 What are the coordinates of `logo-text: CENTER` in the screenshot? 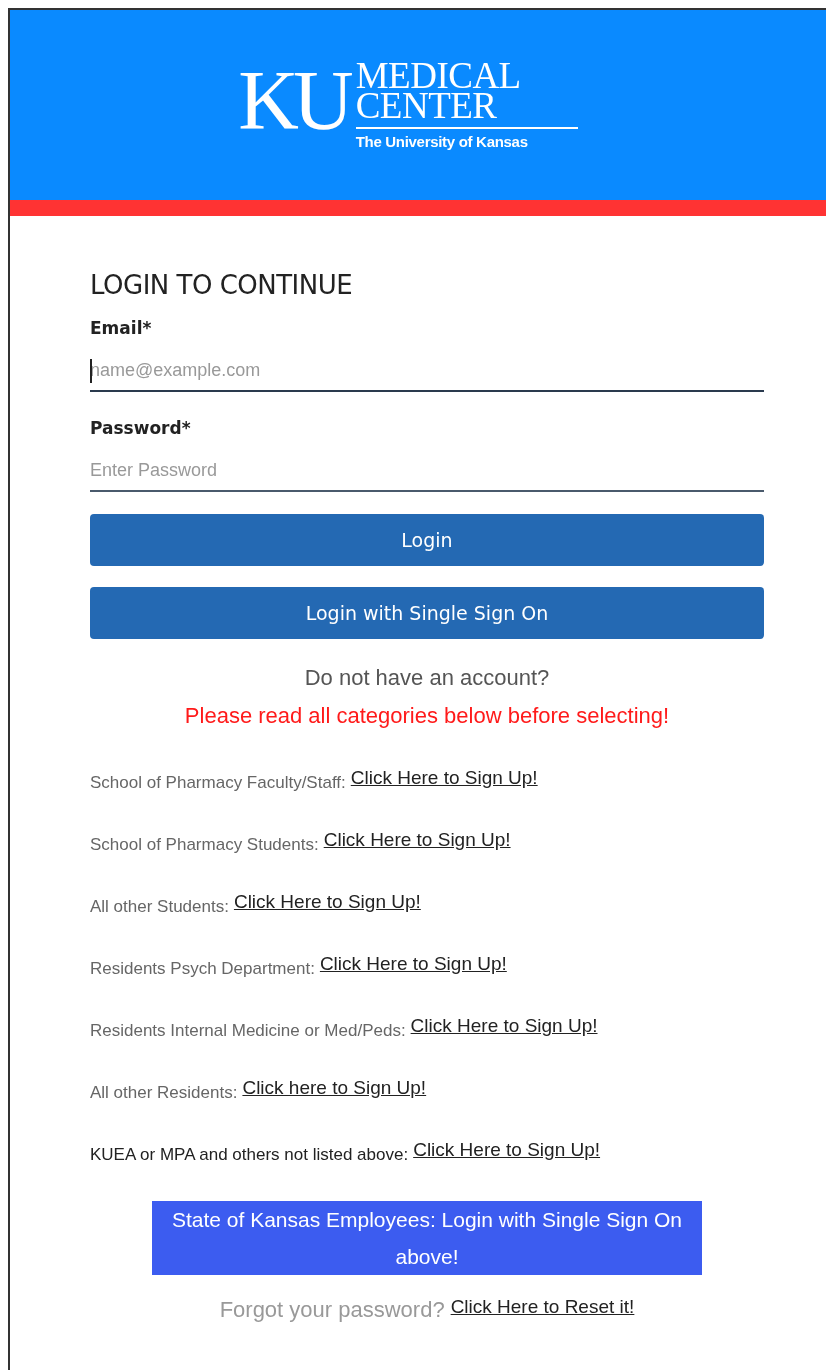 It's located at (426, 105).